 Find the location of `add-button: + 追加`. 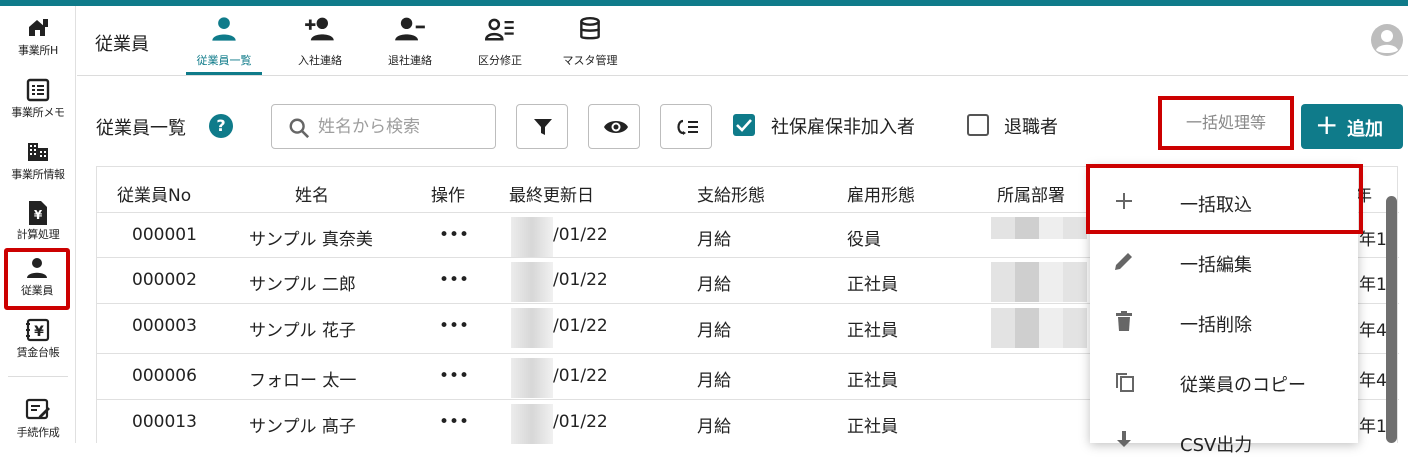

add-button: + 追加 is located at coordinates (1352, 126).